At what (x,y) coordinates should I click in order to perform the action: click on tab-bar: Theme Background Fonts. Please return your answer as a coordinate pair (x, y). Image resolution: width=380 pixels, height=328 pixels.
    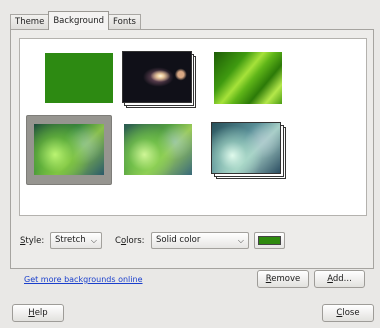
    Looking at the image, I should click on (75, 20).